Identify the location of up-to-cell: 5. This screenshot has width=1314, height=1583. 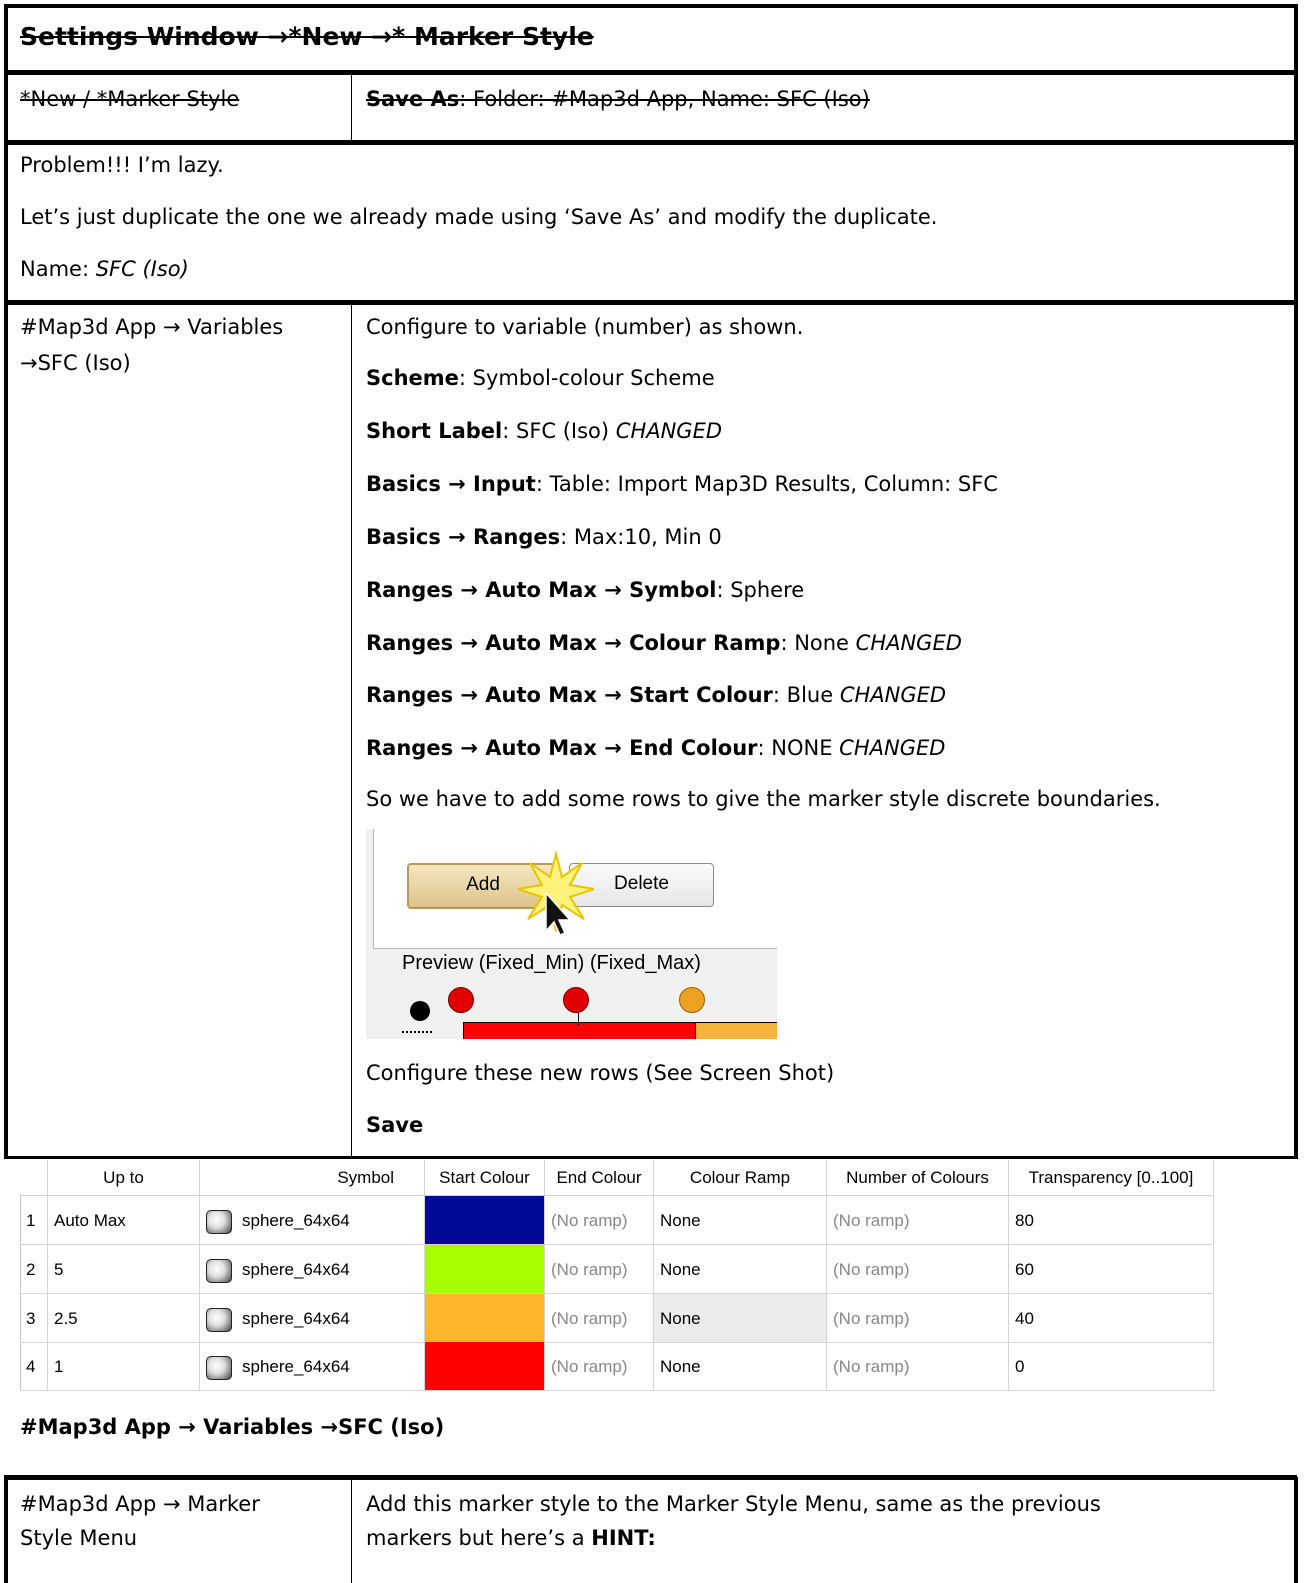
(124, 1269).